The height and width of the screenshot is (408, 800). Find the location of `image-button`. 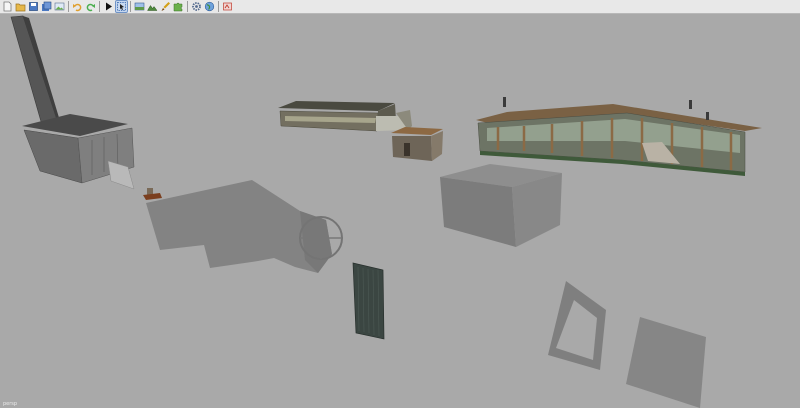

image-button is located at coordinates (59, 6).